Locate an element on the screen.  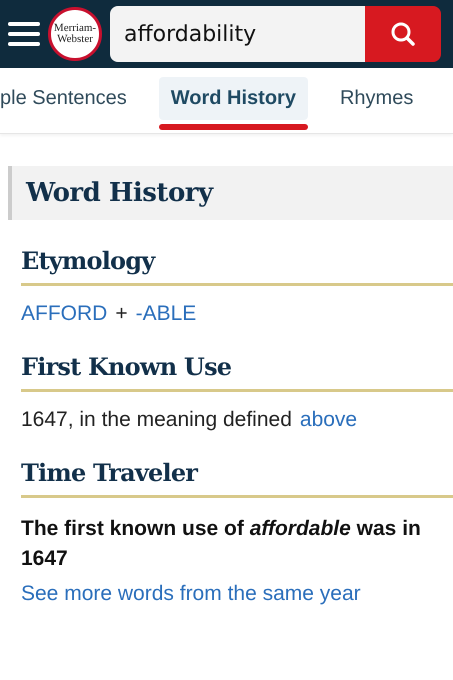
section-heading: First Known Use is located at coordinates (237, 372).